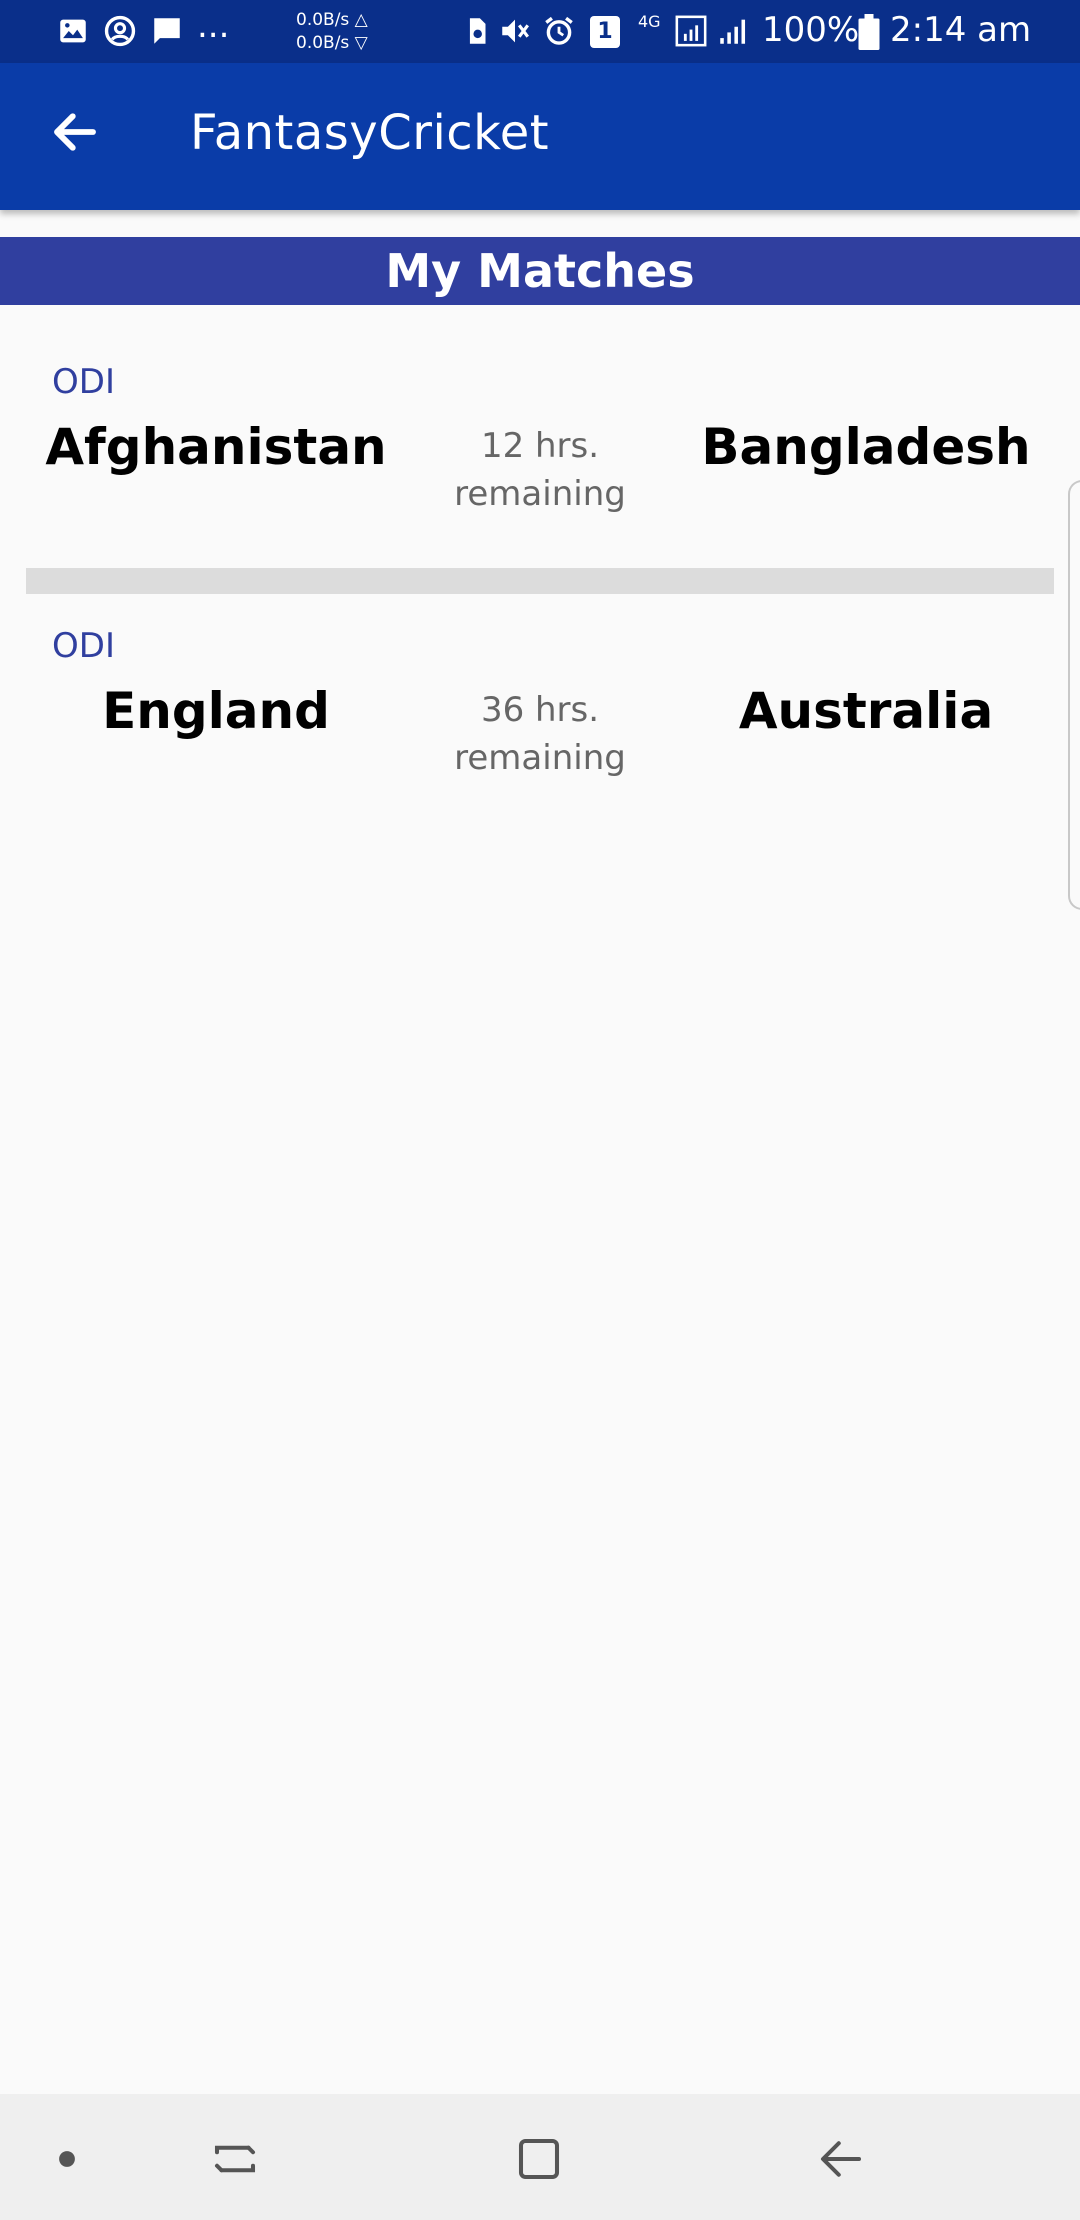  What do you see at coordinates (605, 32) in the screenshot?
I see `sim-1-icon: 1` at bounding box center [605, 32].